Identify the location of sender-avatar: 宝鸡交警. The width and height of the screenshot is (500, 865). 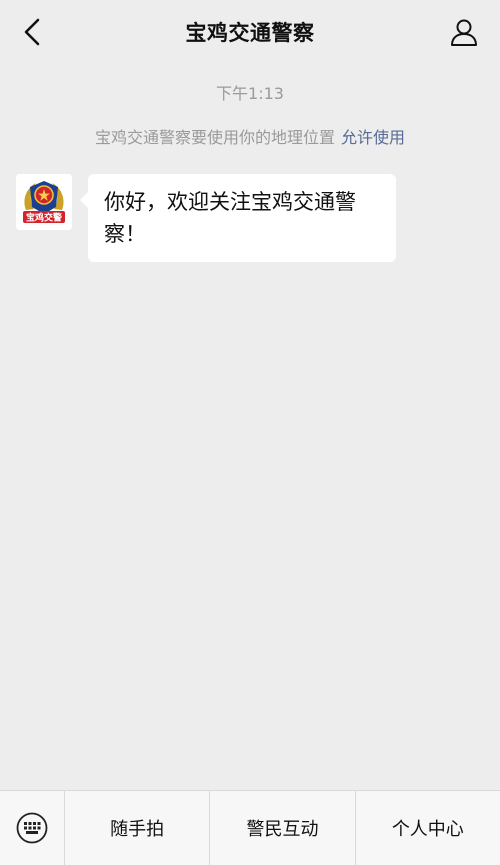
(44, 202).